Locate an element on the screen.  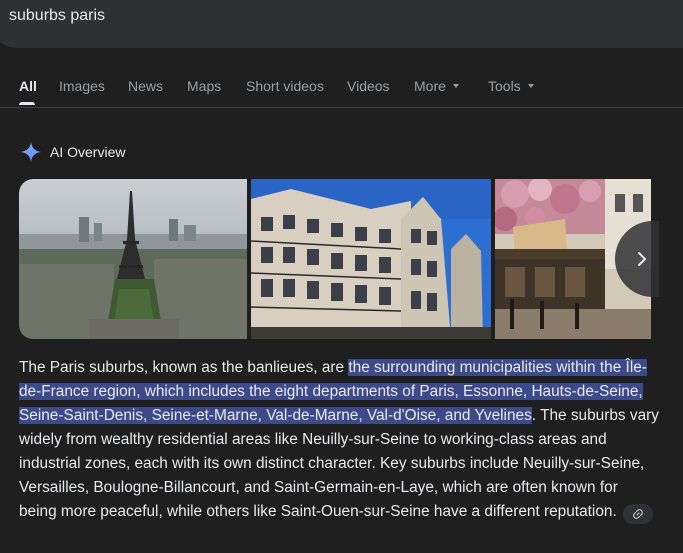
ai-overview-title: AI Overview is located at coordinates (88, 152).